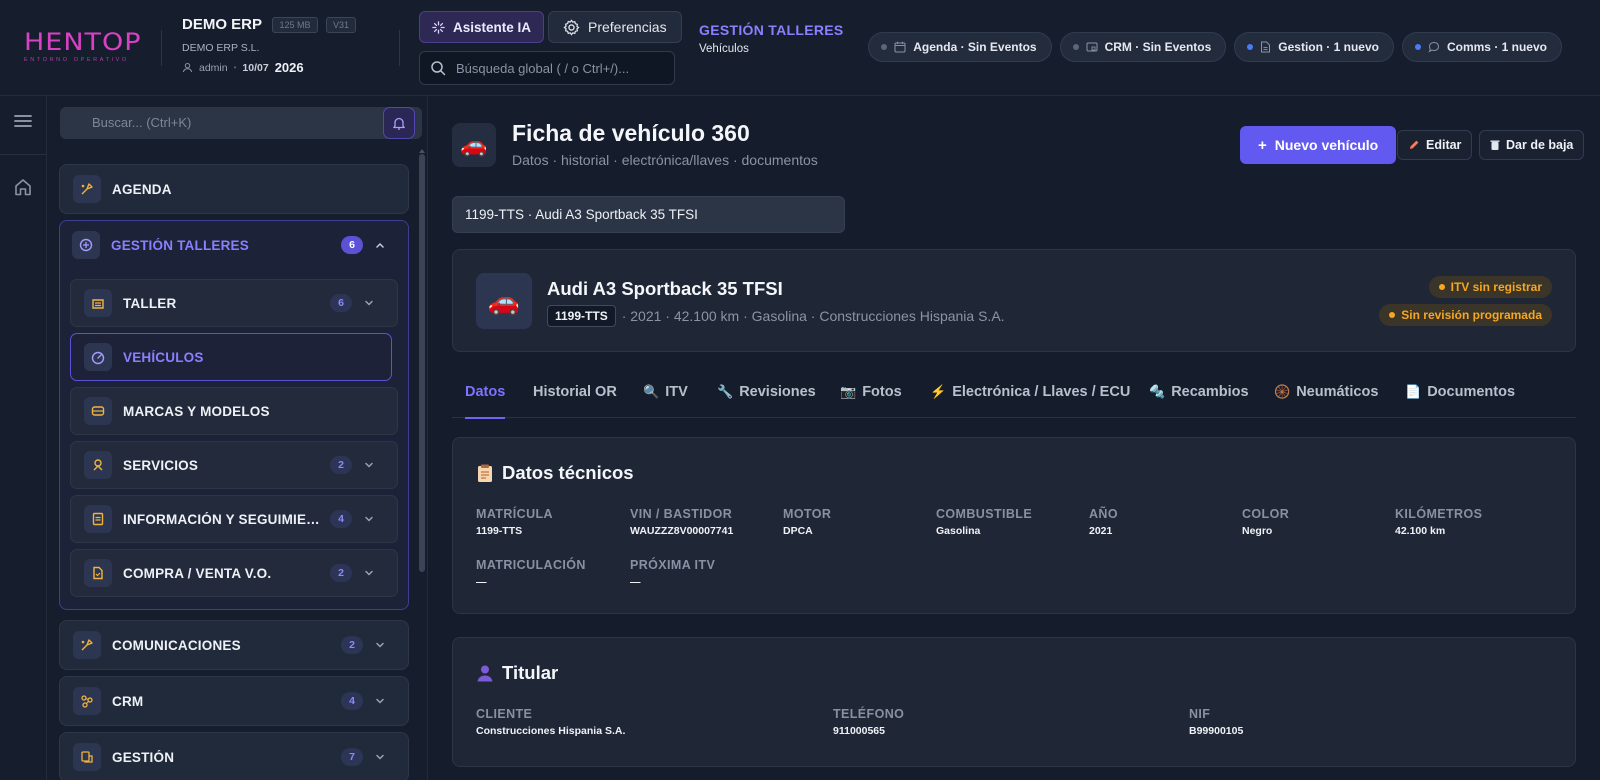  I want to click on license-plate: 1199-TTS, so click(581, 316).